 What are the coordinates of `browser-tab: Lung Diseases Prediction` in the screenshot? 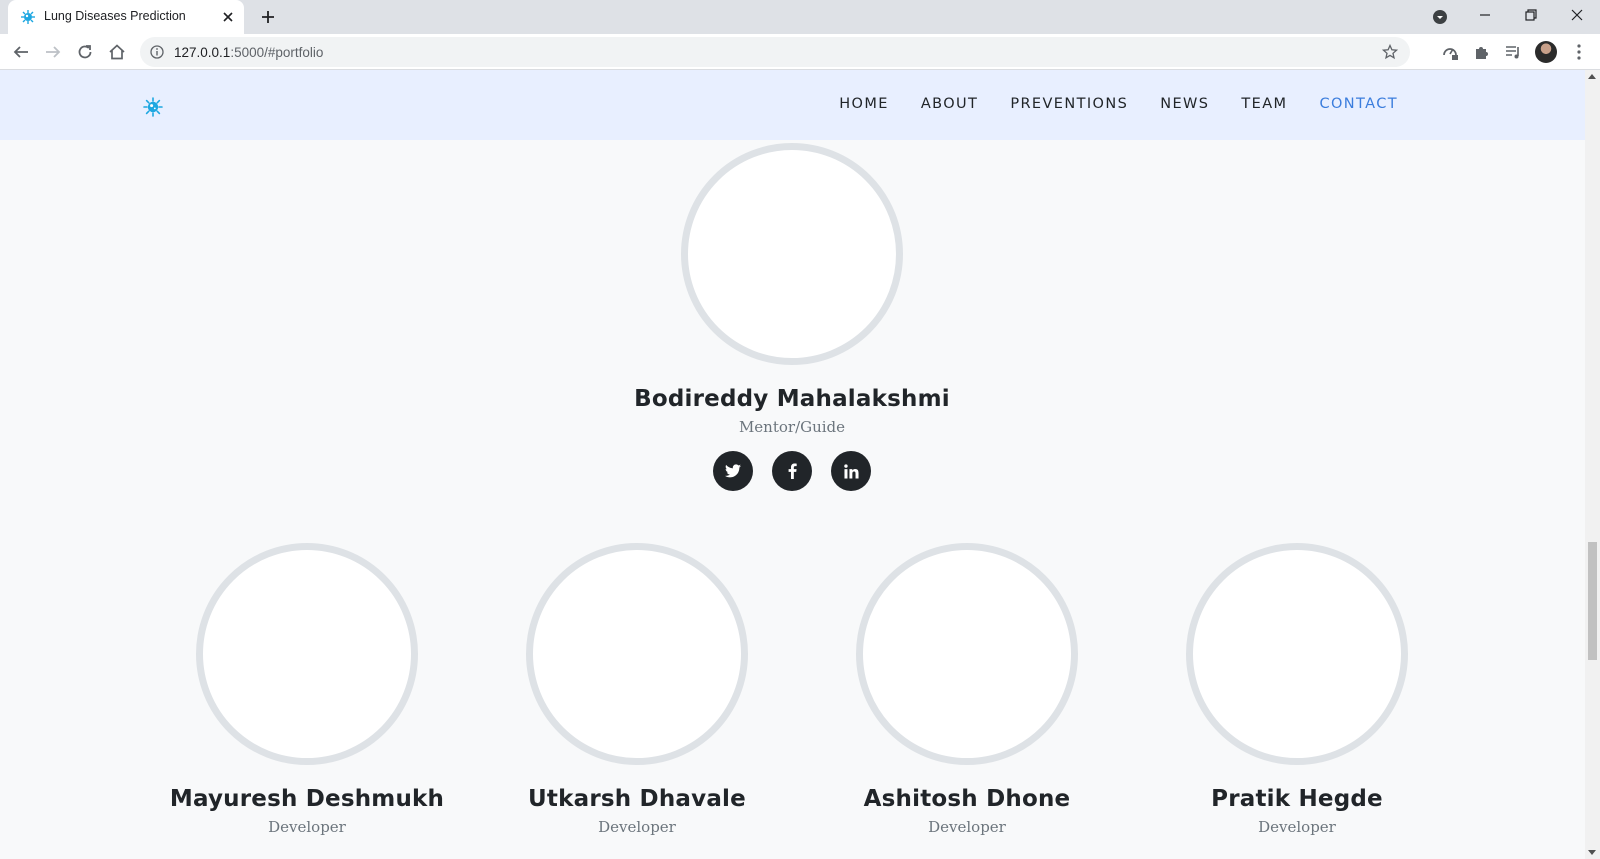 It's located at (126, 17).